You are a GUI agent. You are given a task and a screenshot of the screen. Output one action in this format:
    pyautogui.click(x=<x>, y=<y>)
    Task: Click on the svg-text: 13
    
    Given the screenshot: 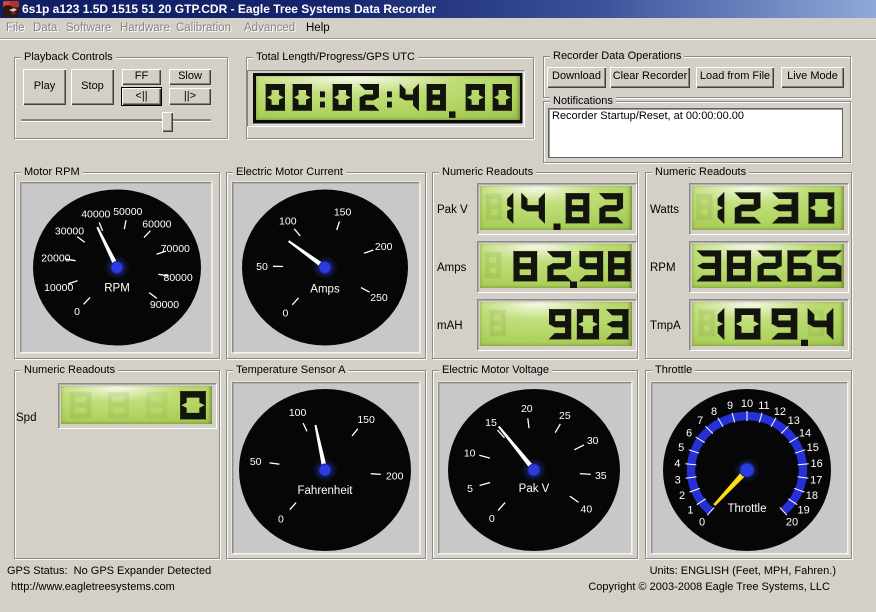 What is the action you would take?
    pyautogui.click(x=794, y=421)
    